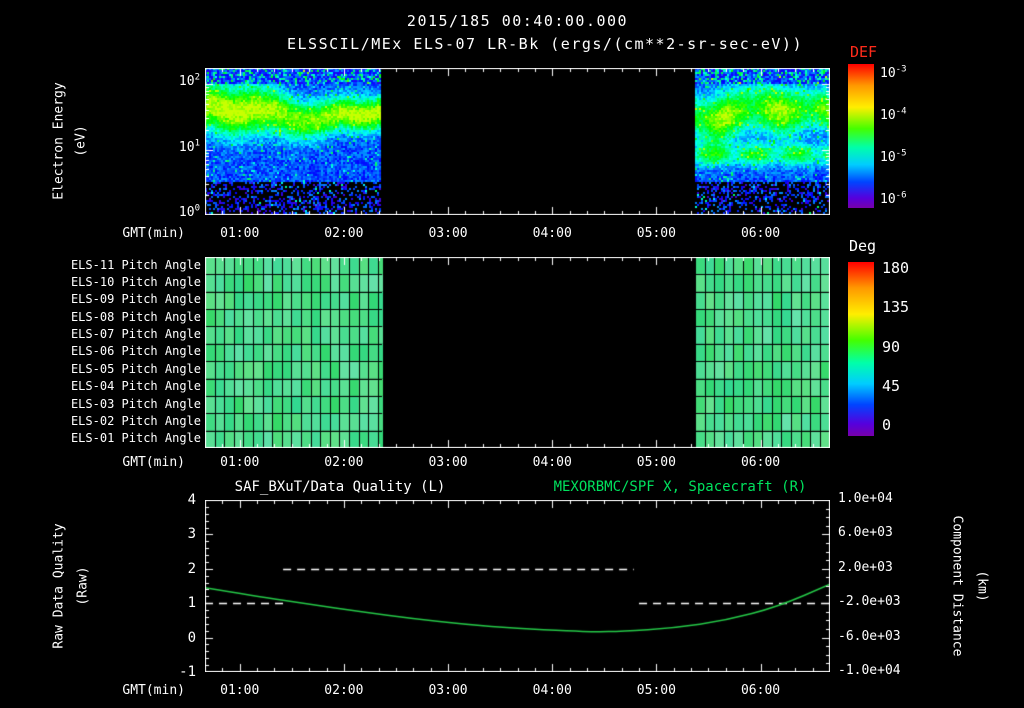 This screenshot has height=708, width=1024. Describe the element at coordinates (887, 425) in the screenshot. I see `deg-colorbar-tick: 0` at that location.